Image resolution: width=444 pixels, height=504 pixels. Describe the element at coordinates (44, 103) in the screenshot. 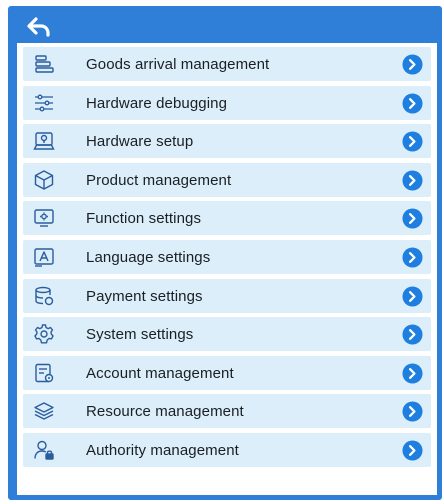

I see `sliders-icon` at that location.